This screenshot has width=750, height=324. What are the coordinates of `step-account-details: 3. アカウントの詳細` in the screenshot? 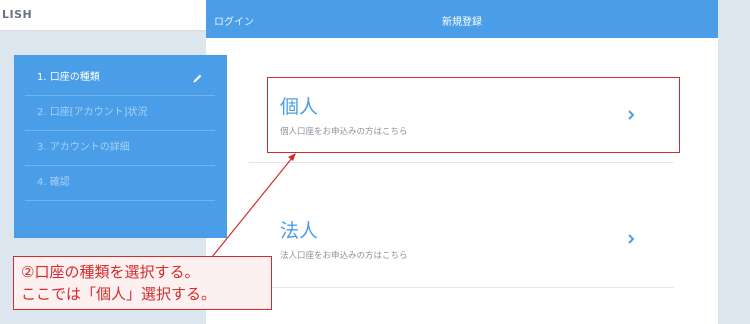 It's located at (120, 148).